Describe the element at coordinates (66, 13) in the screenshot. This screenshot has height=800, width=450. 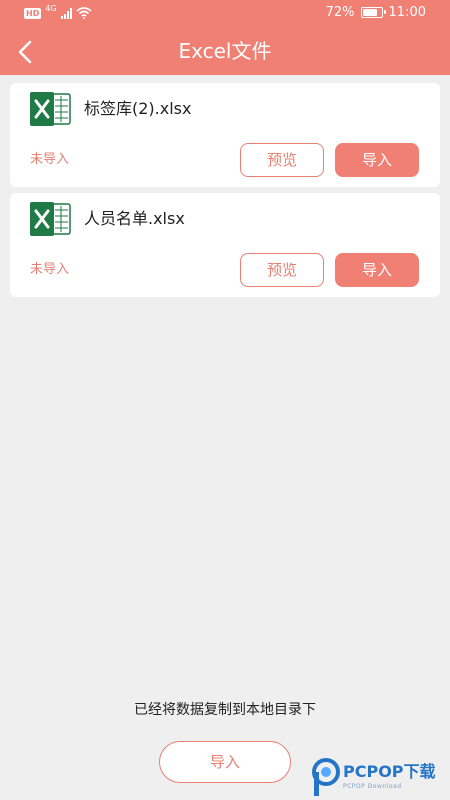
I see `signal-icon` at that location.